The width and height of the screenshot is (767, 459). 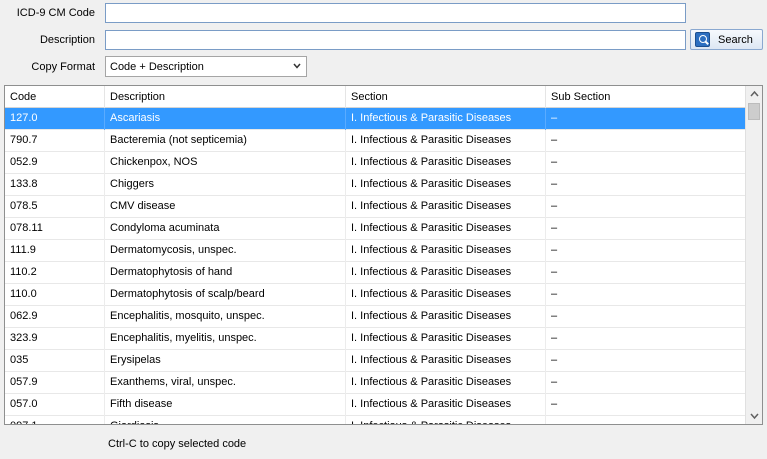 I want to click on cell-code: 078.5, so click(x=55, y=207).